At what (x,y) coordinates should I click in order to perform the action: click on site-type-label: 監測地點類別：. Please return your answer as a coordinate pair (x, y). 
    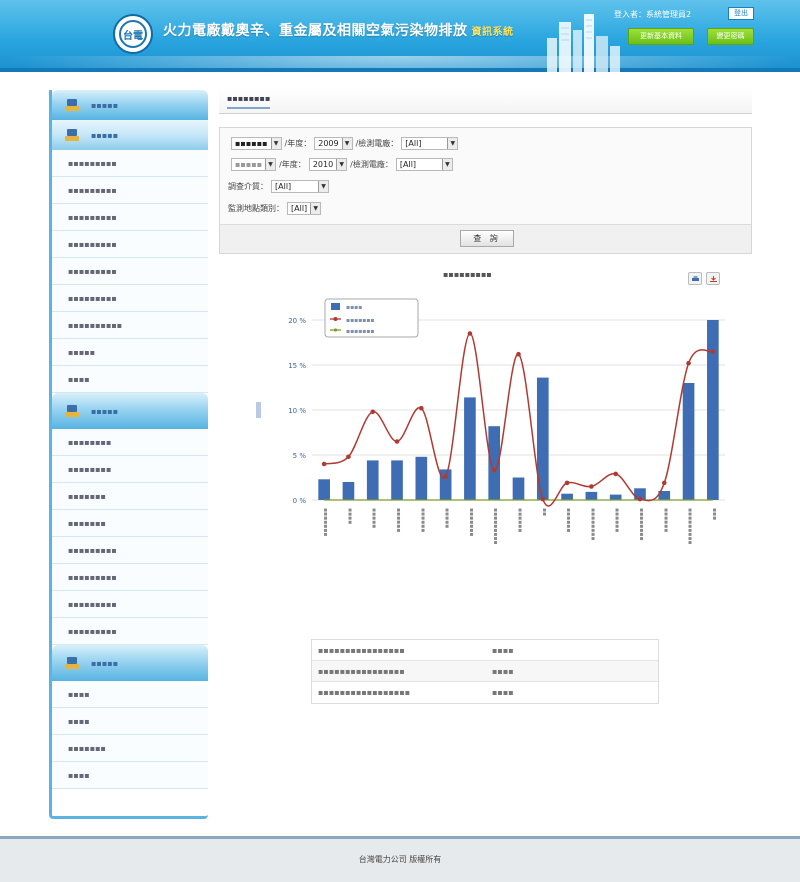
    Looking at the image, I should click on (256, 208).